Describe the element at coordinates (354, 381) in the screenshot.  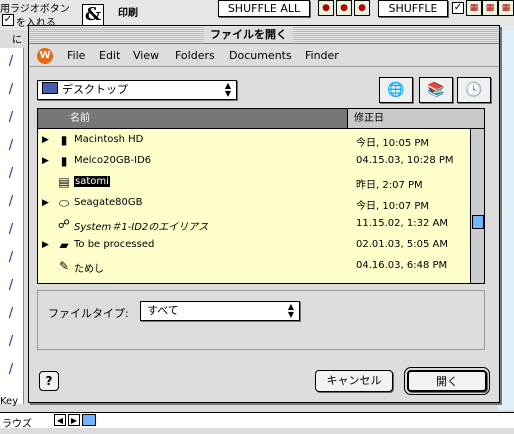
I see `cancel-button: キャンセル` at that location.